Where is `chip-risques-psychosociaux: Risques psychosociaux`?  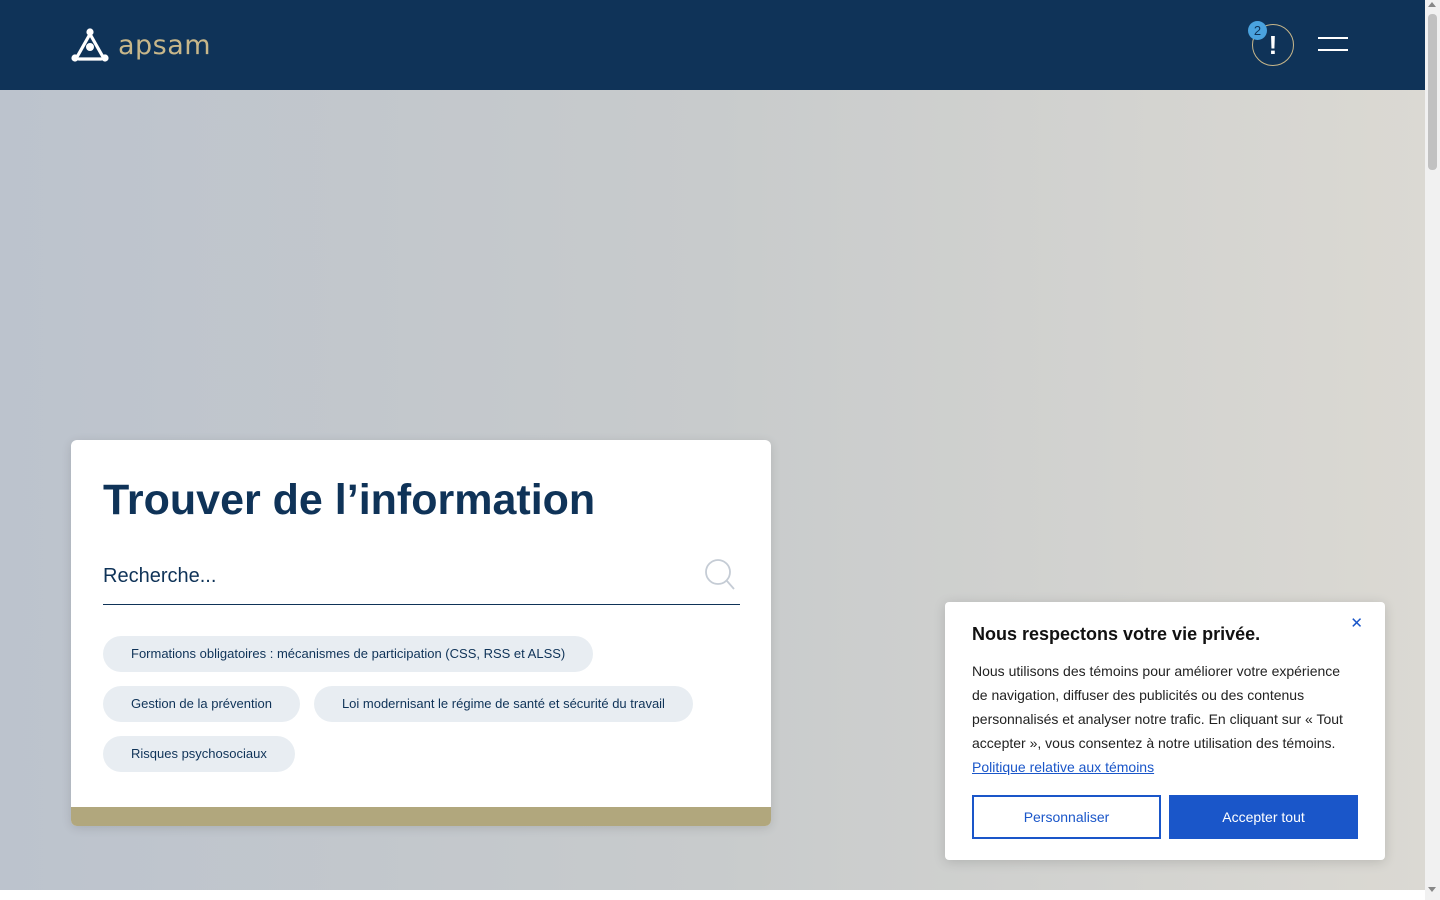
chip-risques-psychosociaux: Risques psychosociaux is located at coordinates (199, 754).